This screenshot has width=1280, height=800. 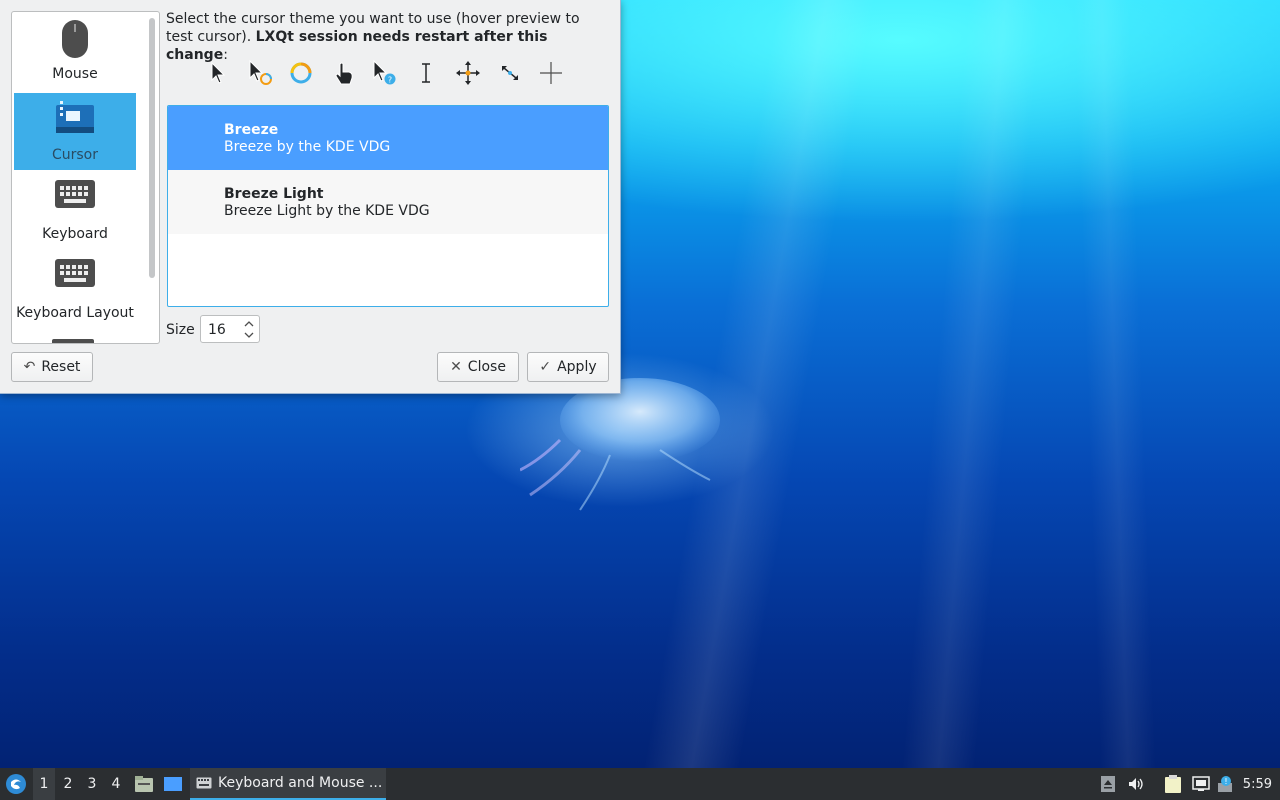 I want to click on update-notification-icon: !, so click(x=1225, y=784).